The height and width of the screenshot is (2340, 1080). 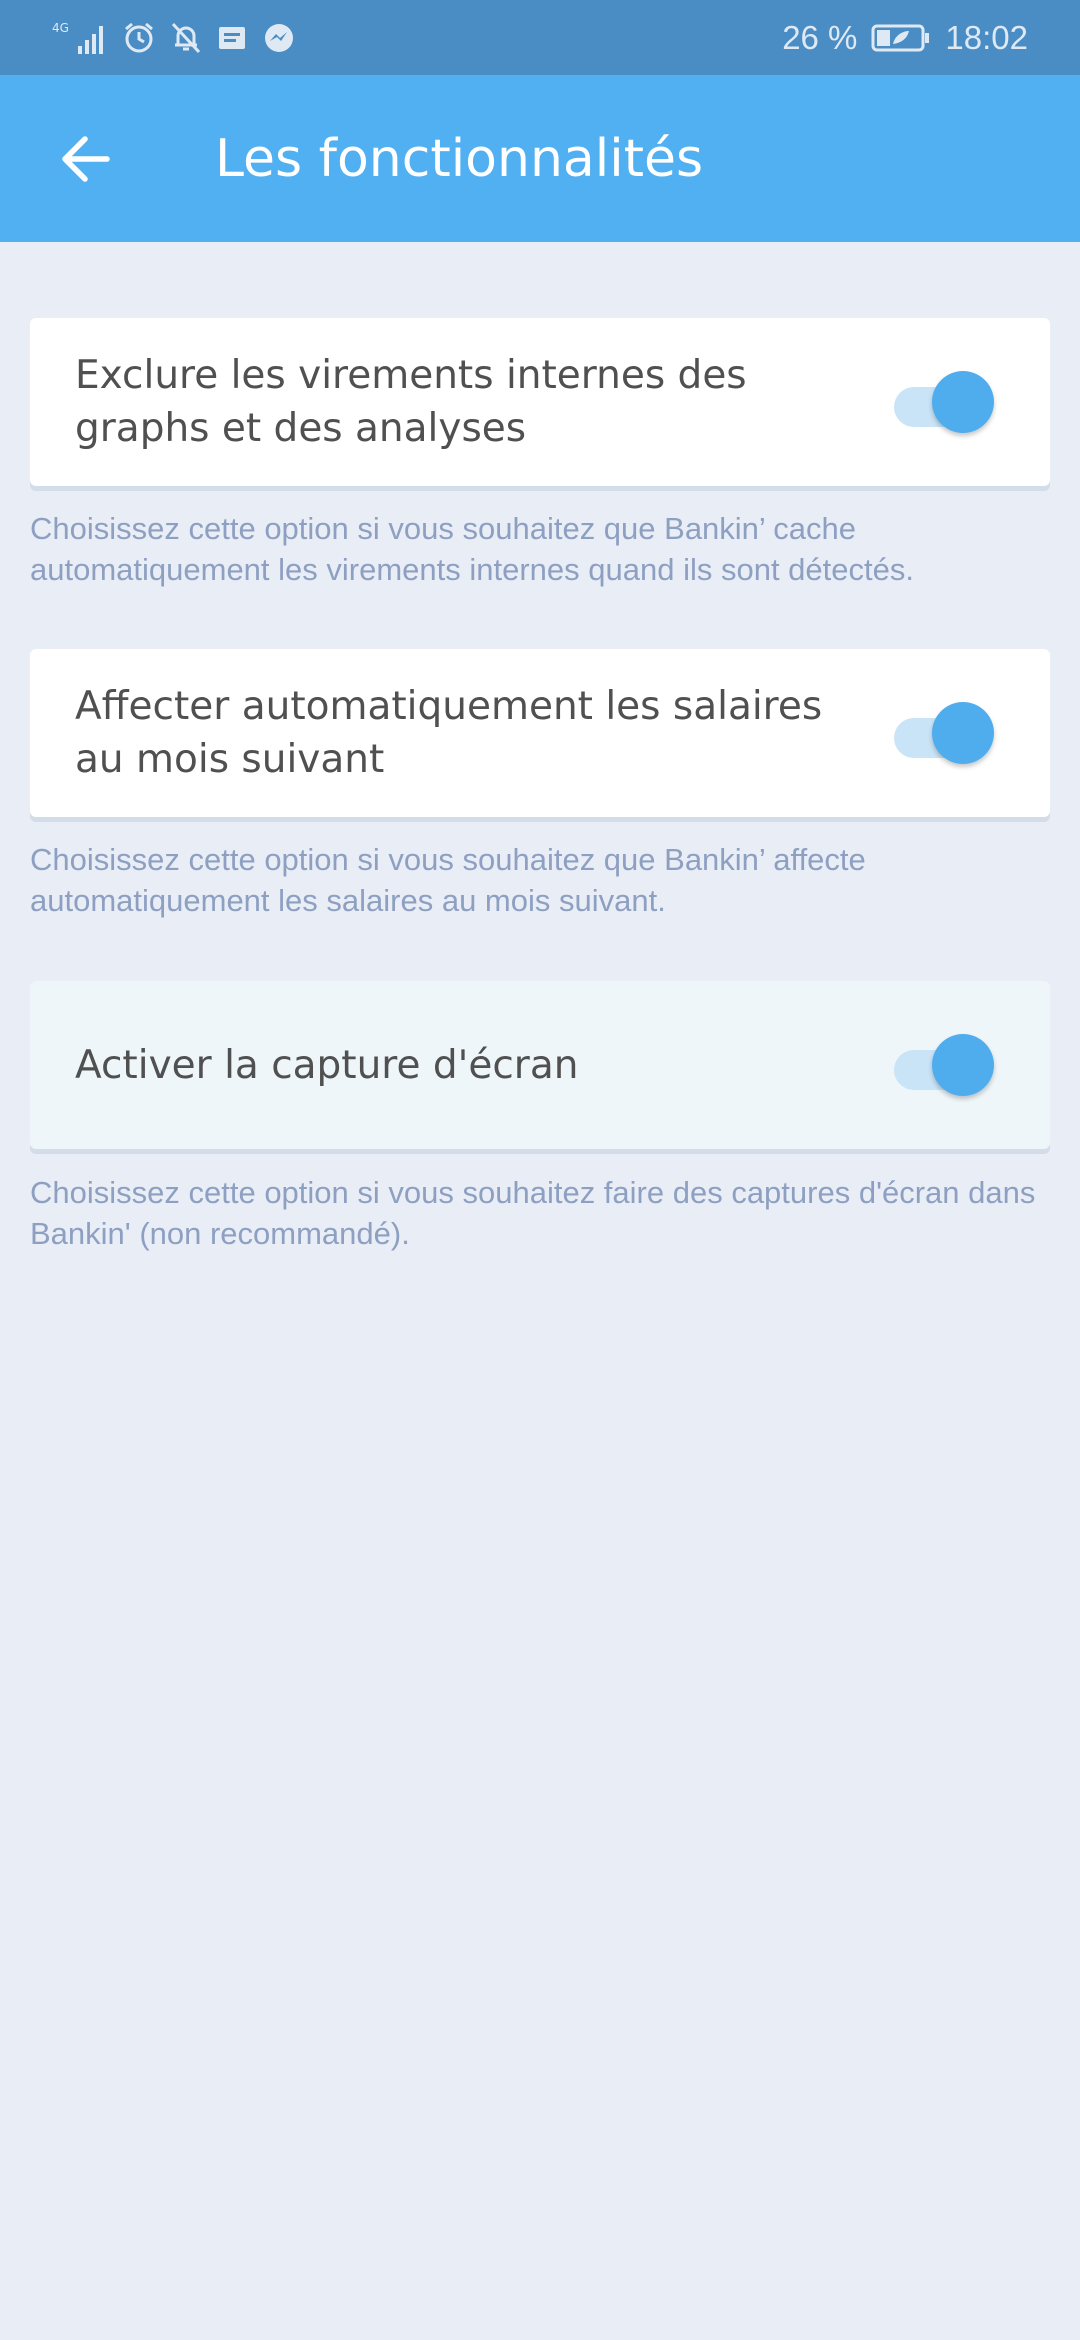 I want to click on message-icon, so click(x=232, y=38).